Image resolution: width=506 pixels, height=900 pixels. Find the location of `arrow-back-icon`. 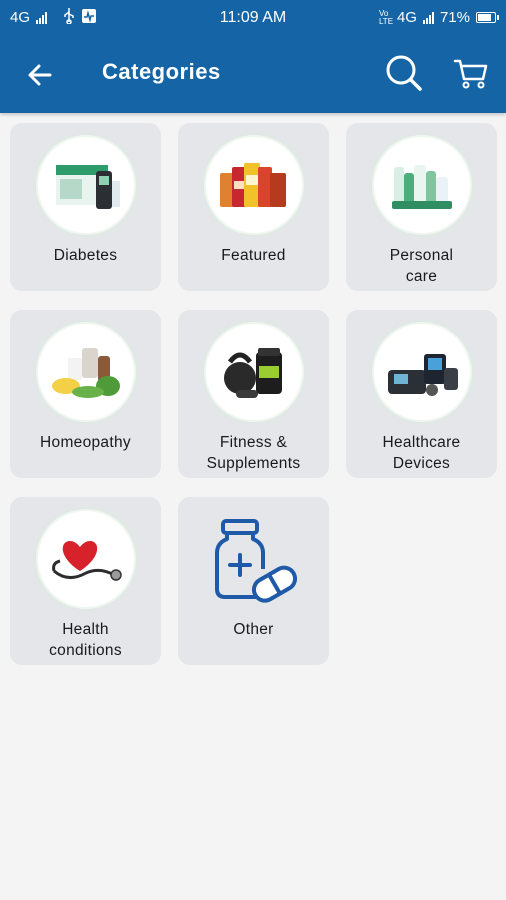

arrow-back-icon is located at coordinates (40, 75).